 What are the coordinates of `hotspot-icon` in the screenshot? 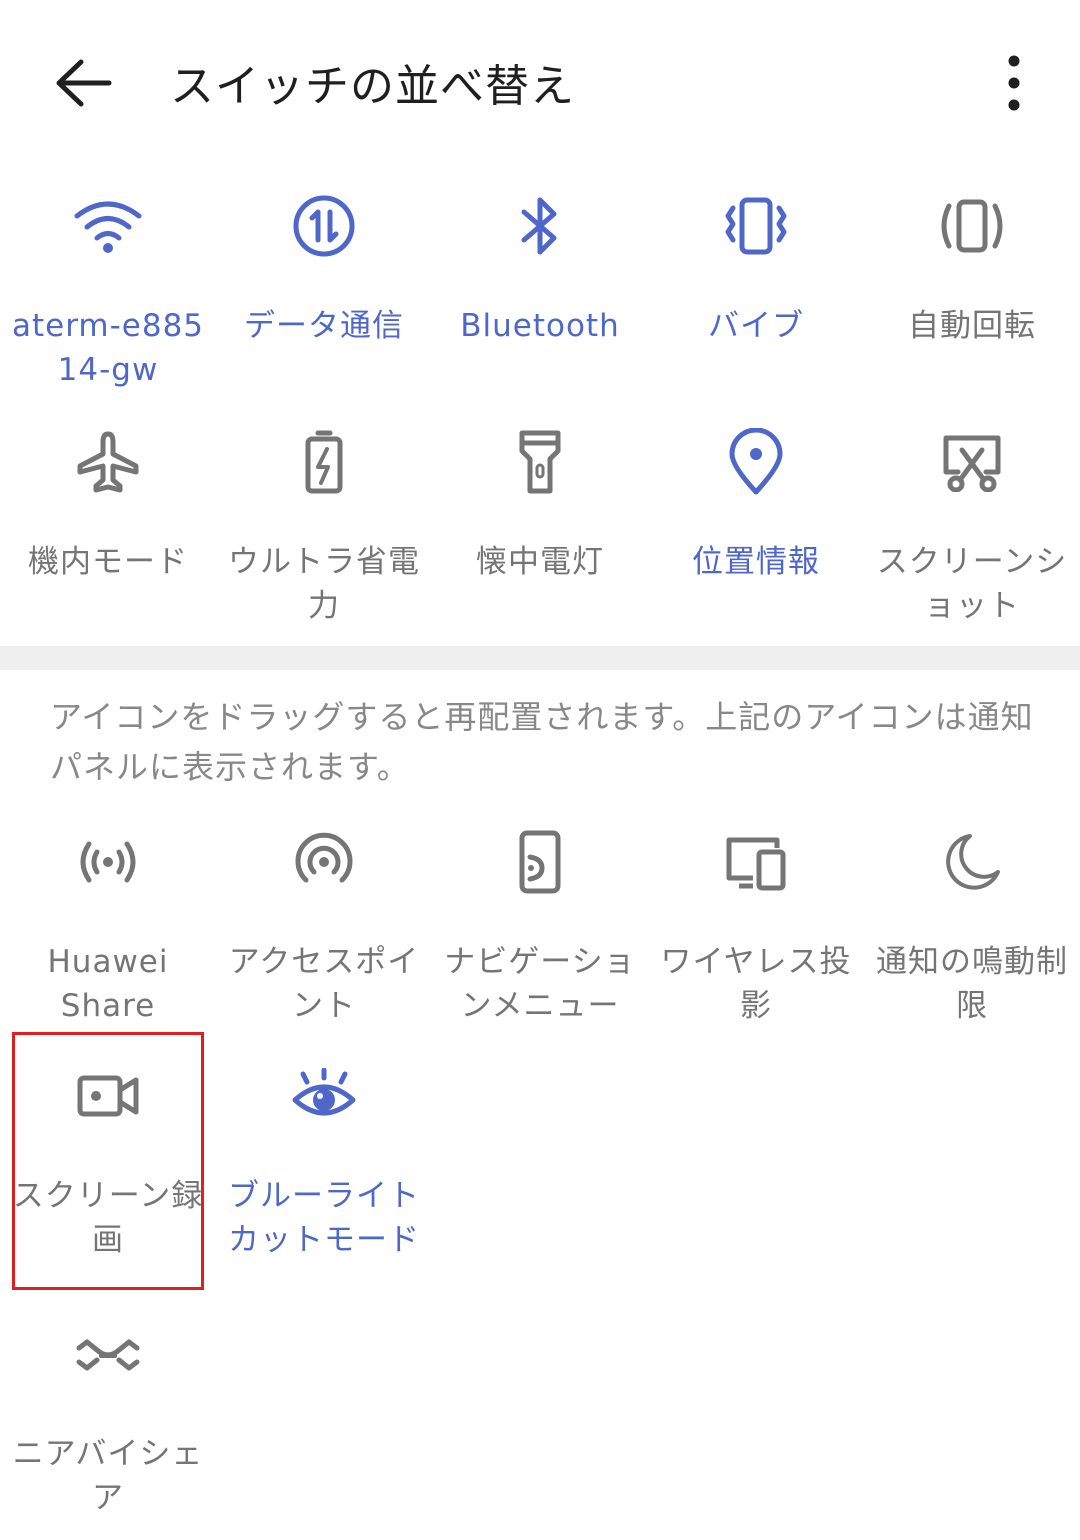 It's located at (324, 862).